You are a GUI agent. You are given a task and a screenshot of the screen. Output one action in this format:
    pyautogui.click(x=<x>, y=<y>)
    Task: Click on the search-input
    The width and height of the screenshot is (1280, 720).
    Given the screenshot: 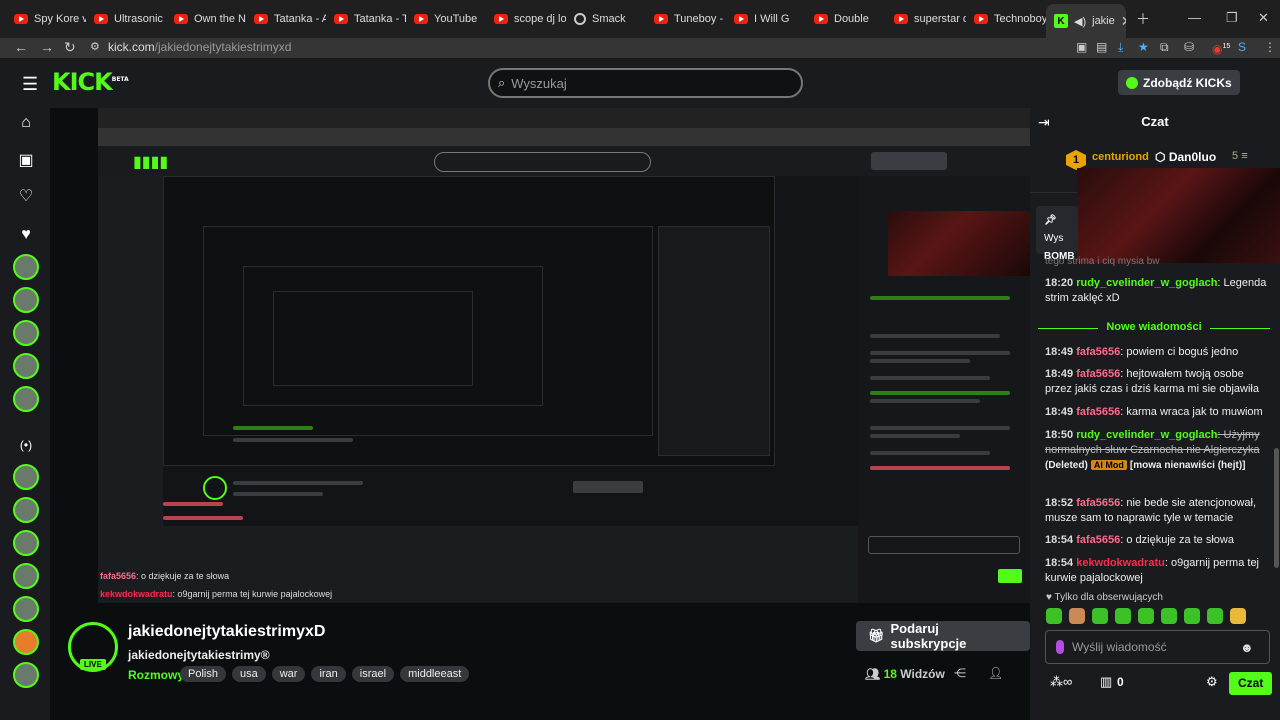 What is the action you would take?
    pyautogui.click(x=641, y=83)
    